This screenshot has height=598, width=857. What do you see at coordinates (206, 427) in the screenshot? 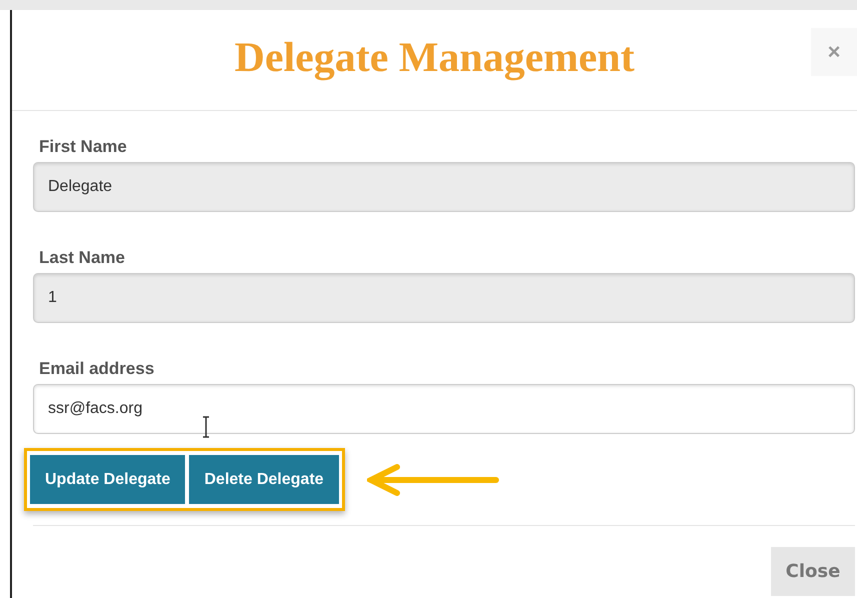
I see `text-cursor-icon` at bounding box center [206, 427].